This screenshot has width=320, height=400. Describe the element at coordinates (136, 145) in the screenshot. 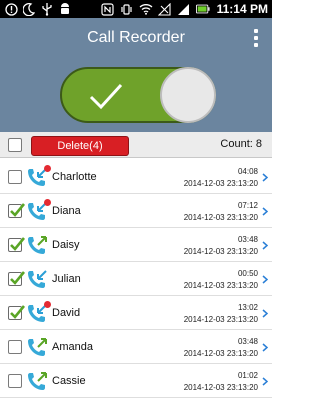

I see `action-bar: Delete(4) Count: 8` at that location.